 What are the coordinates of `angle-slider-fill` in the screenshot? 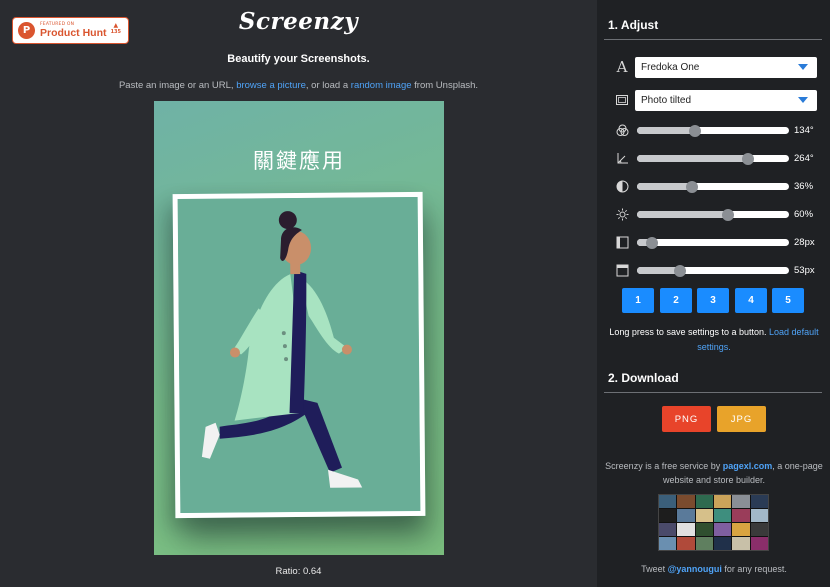 It's located at (692, 158).